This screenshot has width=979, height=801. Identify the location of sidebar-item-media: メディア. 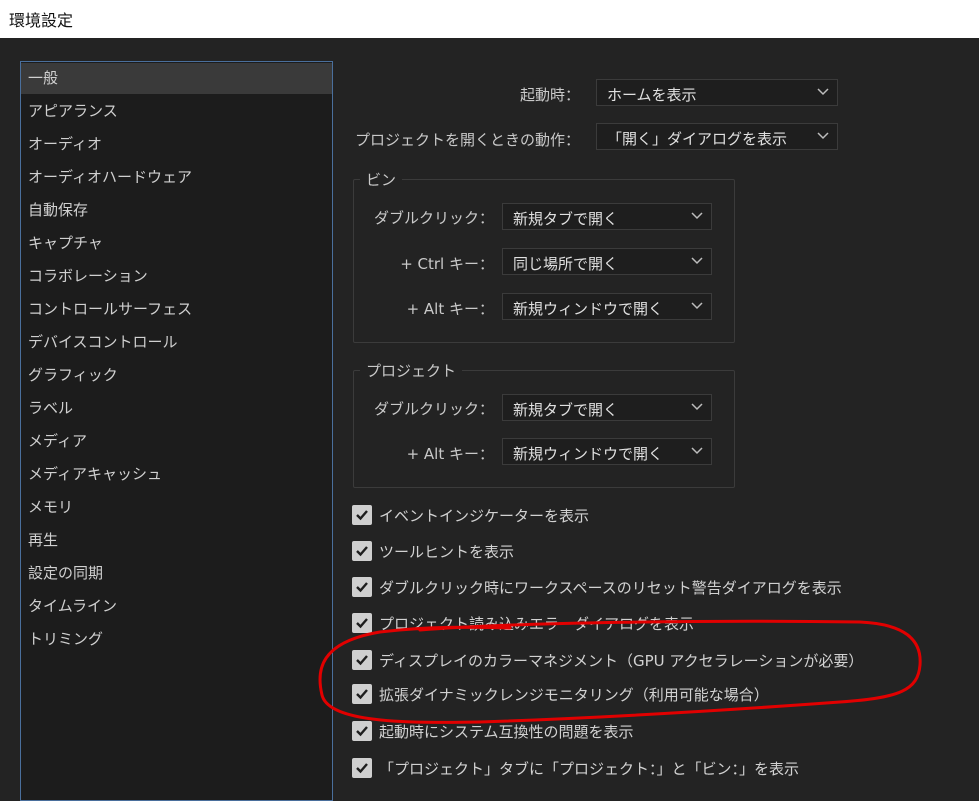
(176, 441).